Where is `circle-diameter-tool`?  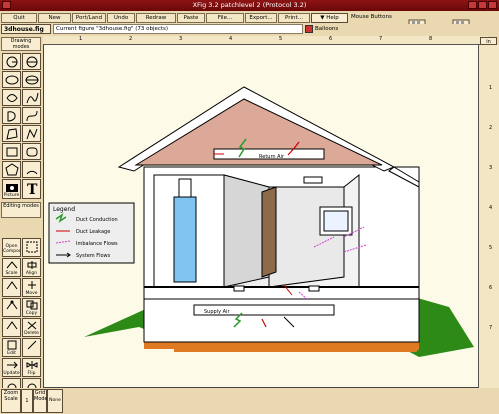
circle-diameter-tool is located at coordinates (31, 61).